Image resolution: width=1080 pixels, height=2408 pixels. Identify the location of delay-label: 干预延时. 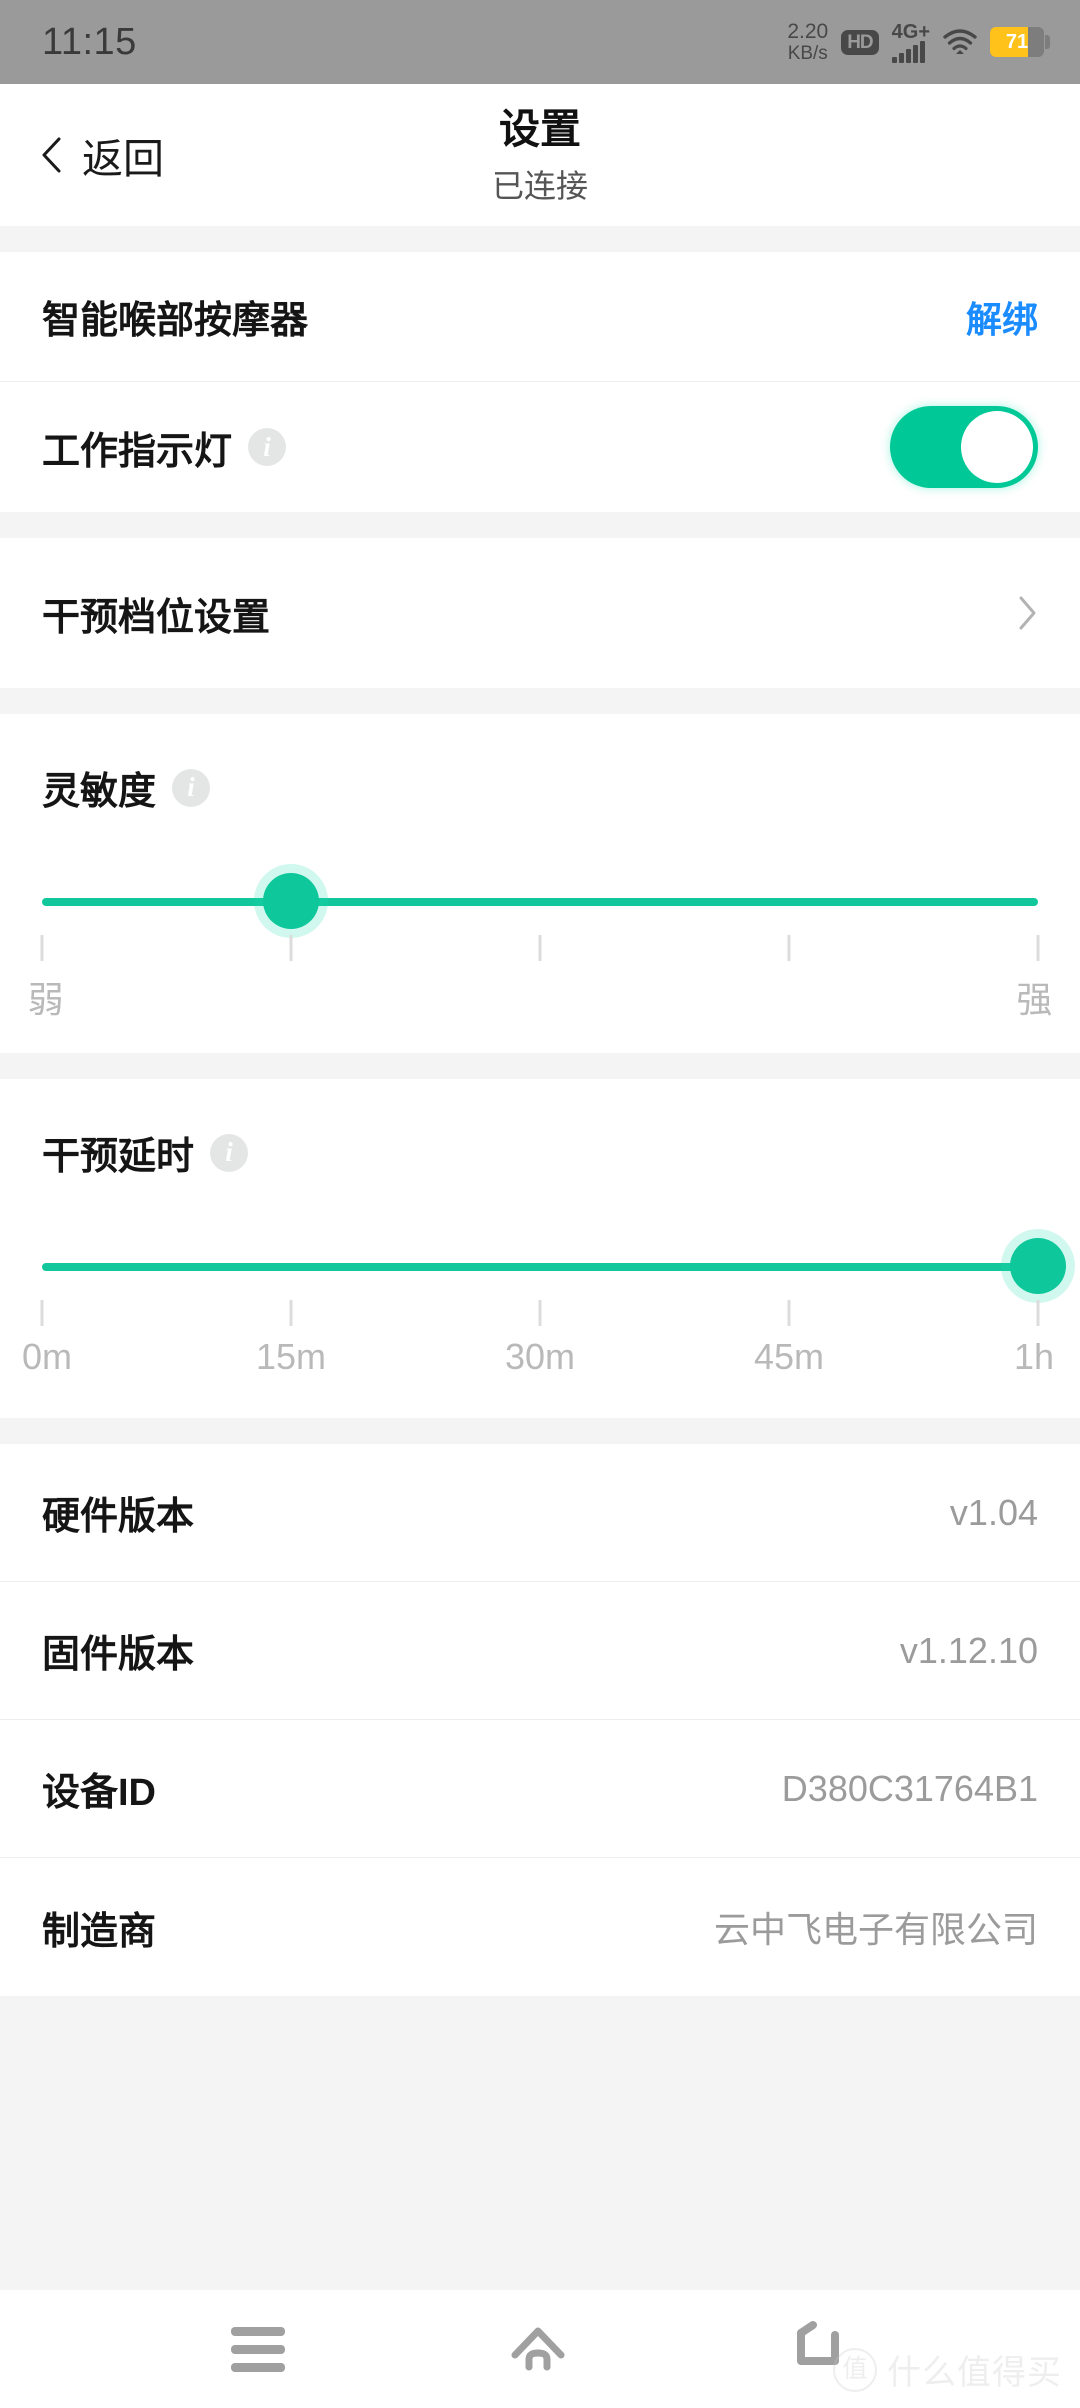
(118, 1157).